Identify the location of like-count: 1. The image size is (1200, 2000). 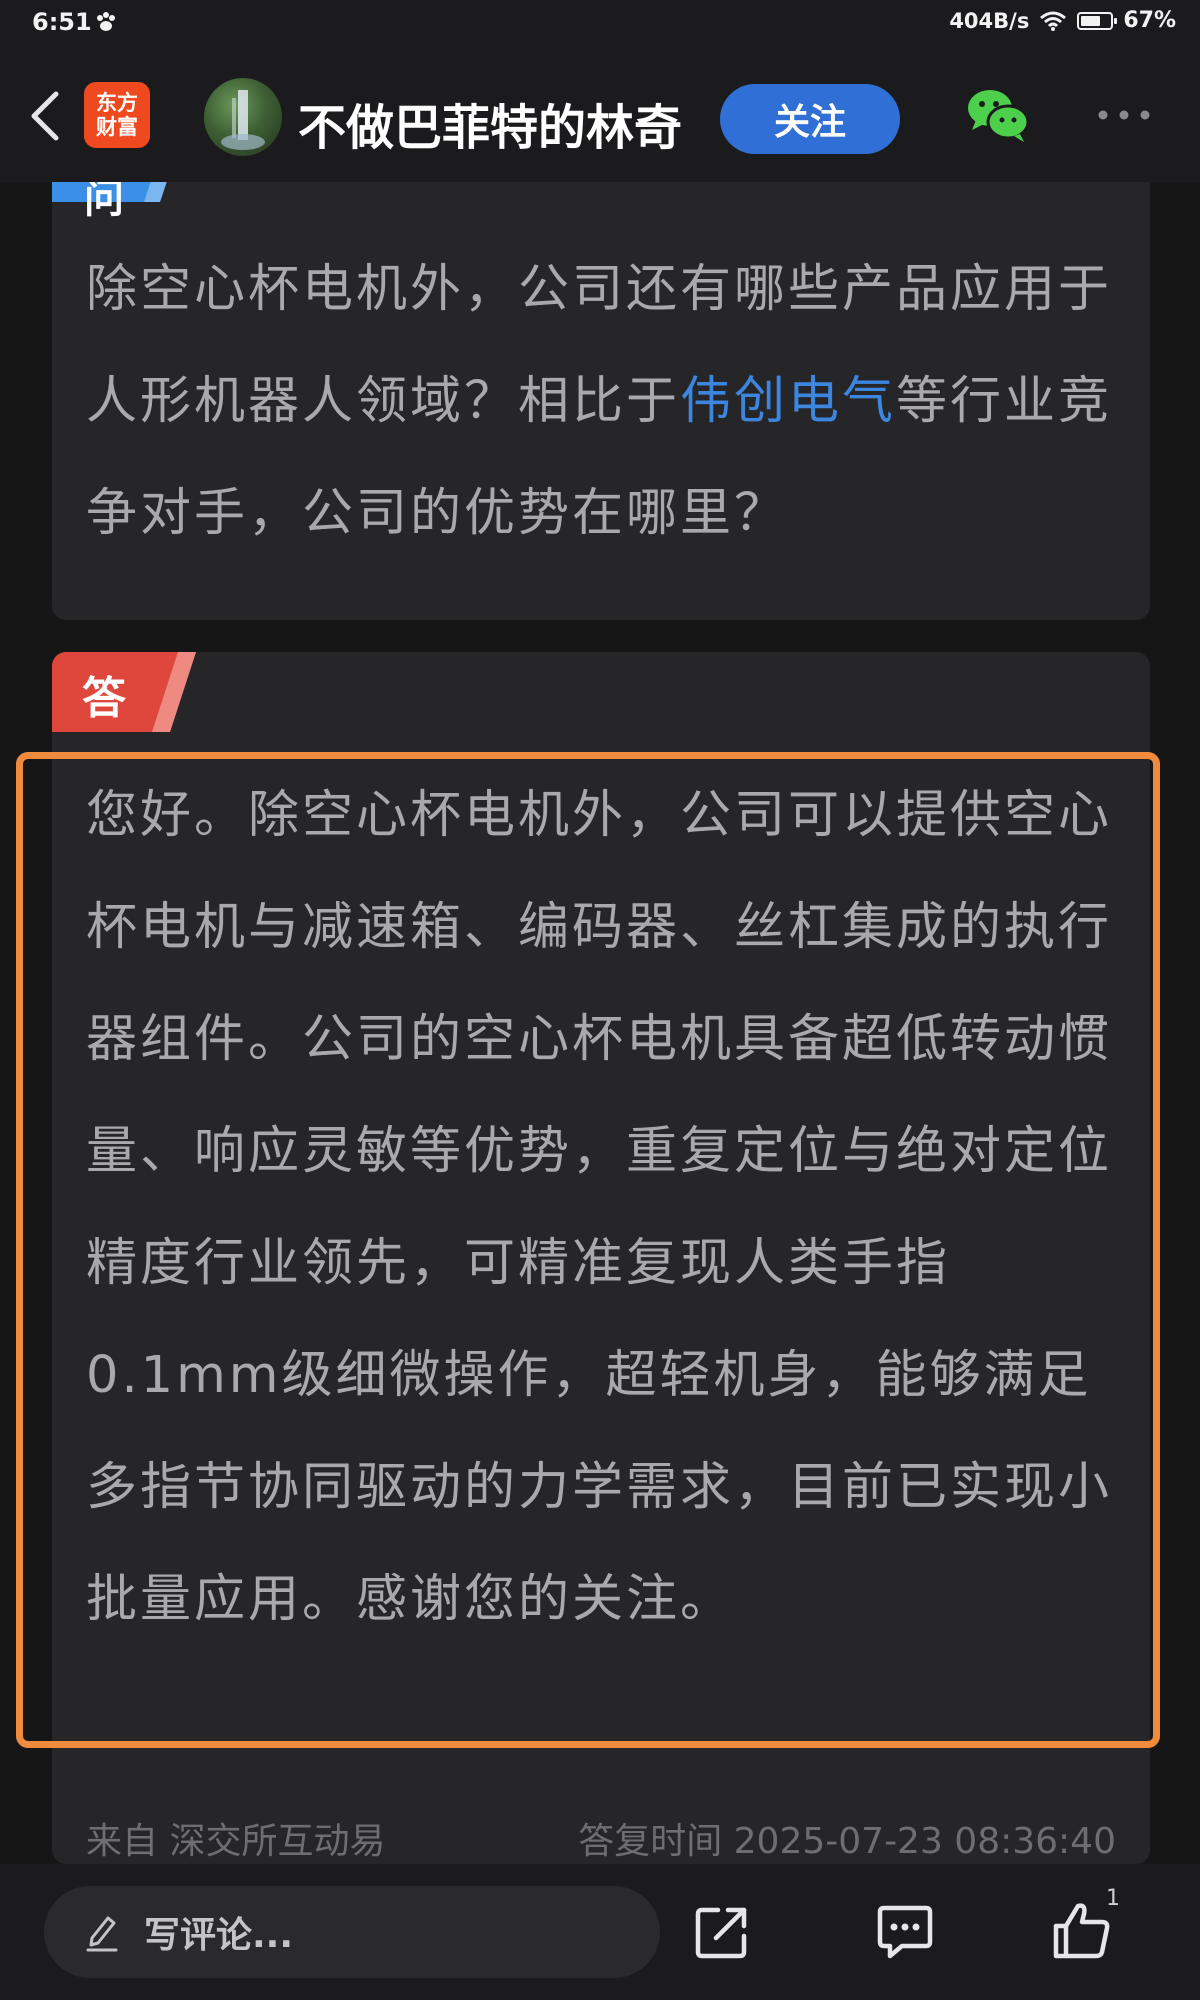
(1113, 1898).